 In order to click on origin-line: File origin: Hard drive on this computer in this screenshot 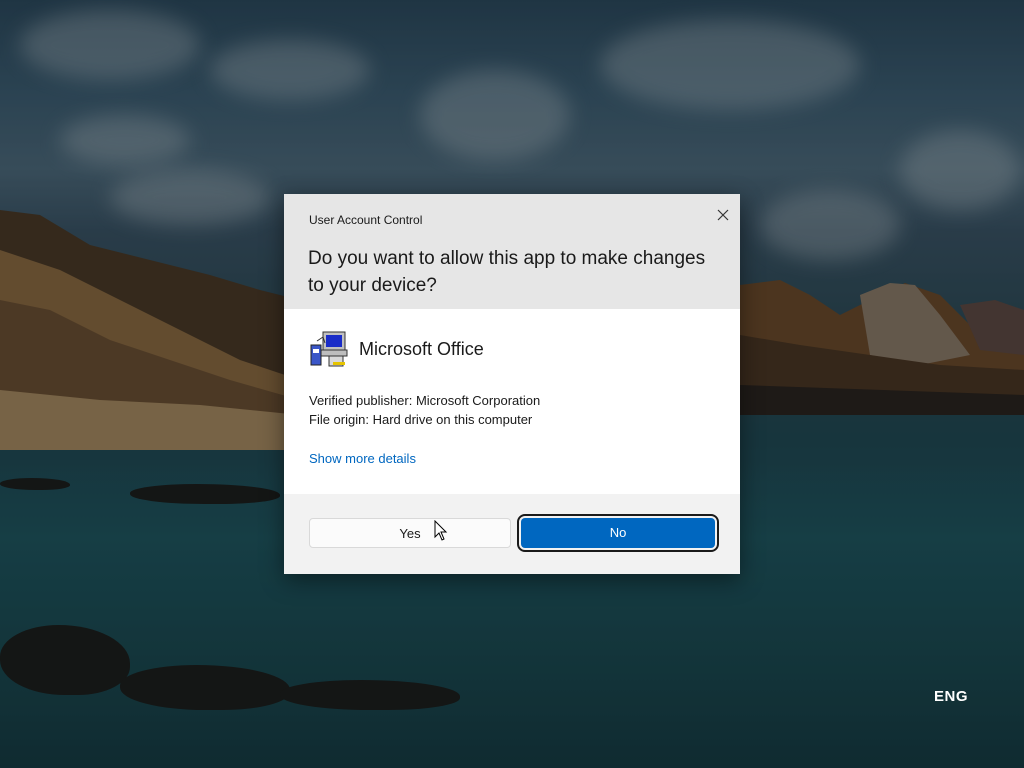, I will do `click(421, 419)`.